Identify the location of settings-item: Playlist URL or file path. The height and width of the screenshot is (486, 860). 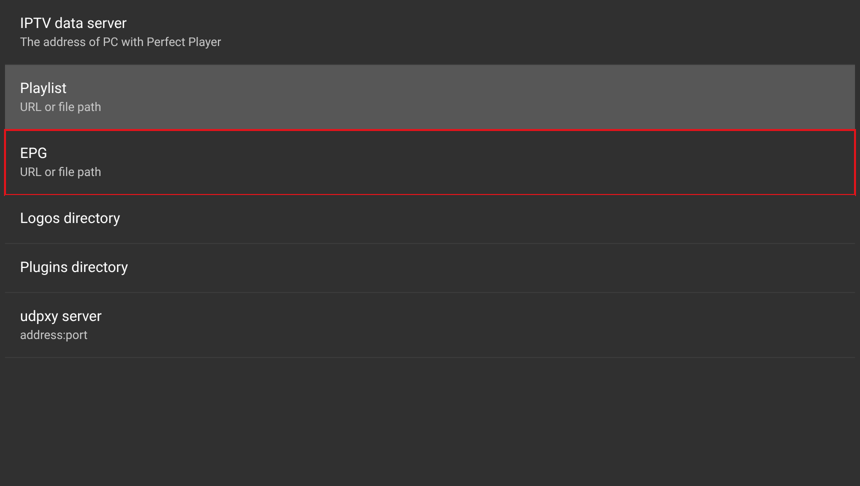
(430, 97).